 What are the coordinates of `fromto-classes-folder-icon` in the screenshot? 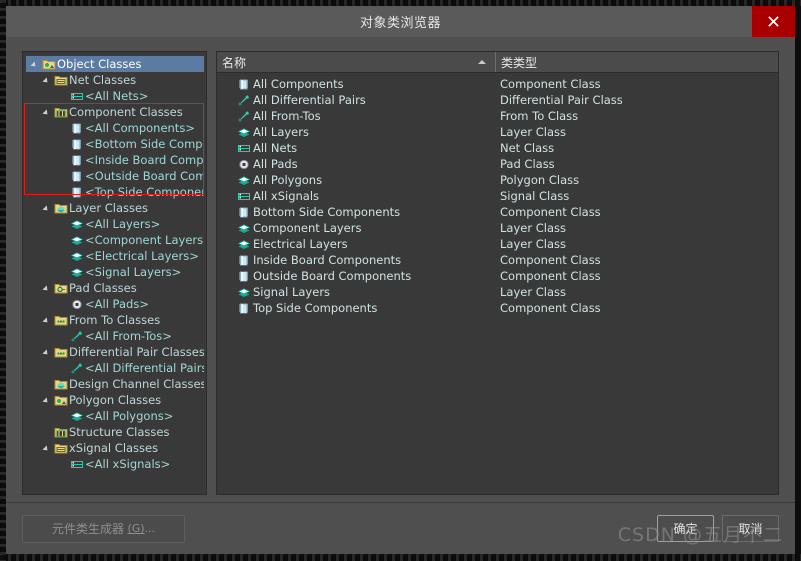 It's located at (60, 320).